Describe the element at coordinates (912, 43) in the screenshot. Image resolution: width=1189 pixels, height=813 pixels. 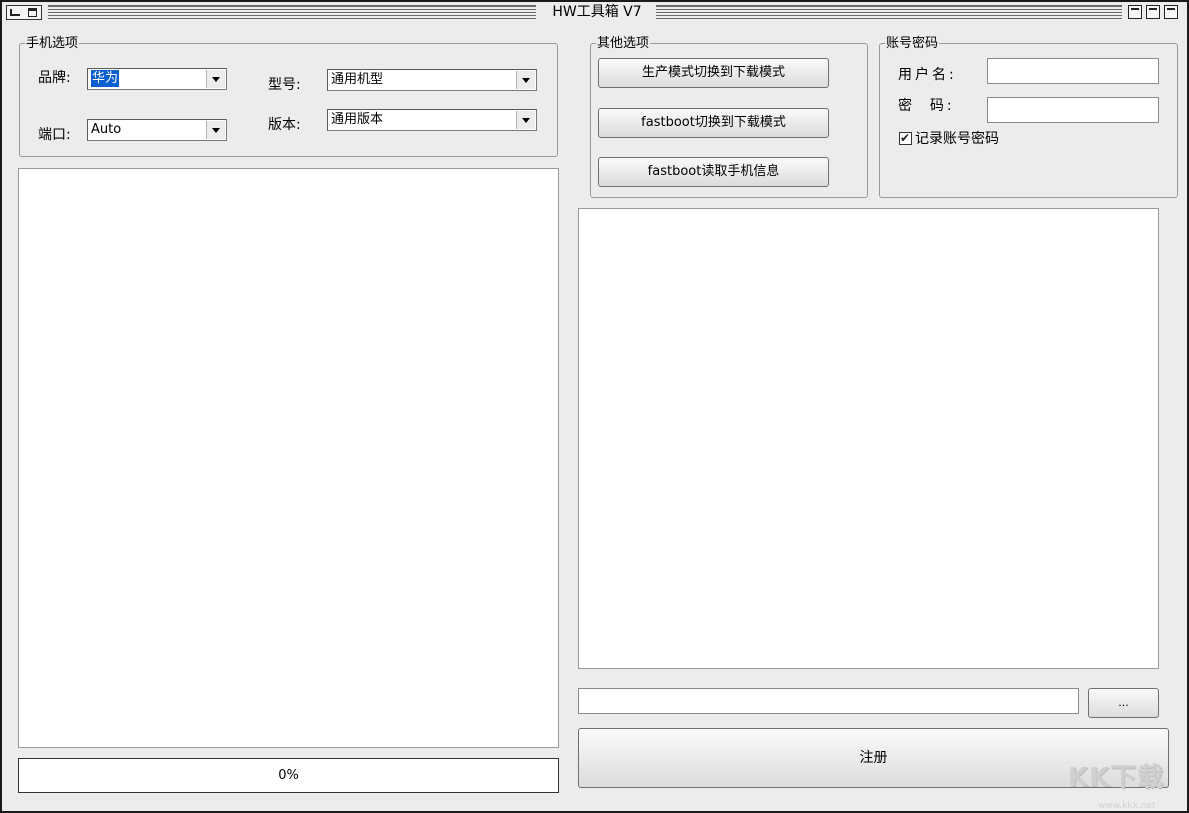
I see `account-label: 账号密码` at that location.